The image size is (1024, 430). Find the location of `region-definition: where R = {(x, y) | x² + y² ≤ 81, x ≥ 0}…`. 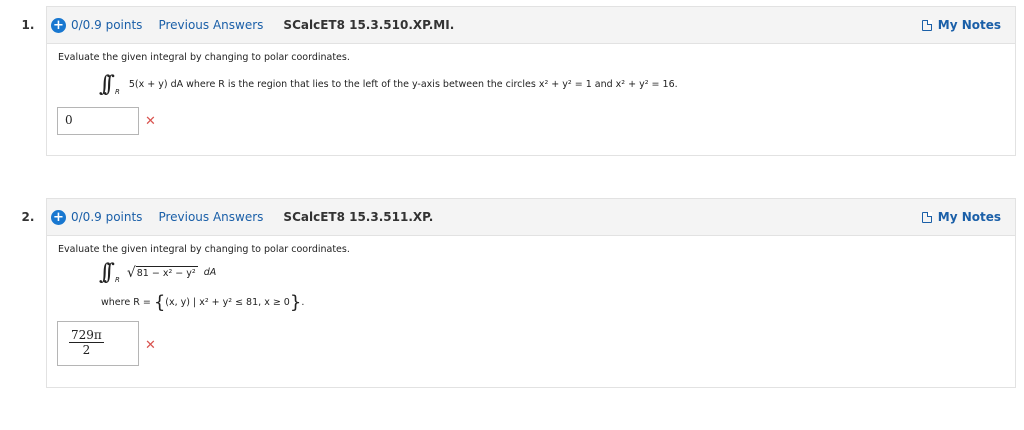

region-definition: where R = {(x, y) | x² + y² ≤ 81, x ≥ 0}… is located at coordinates (203, 302).